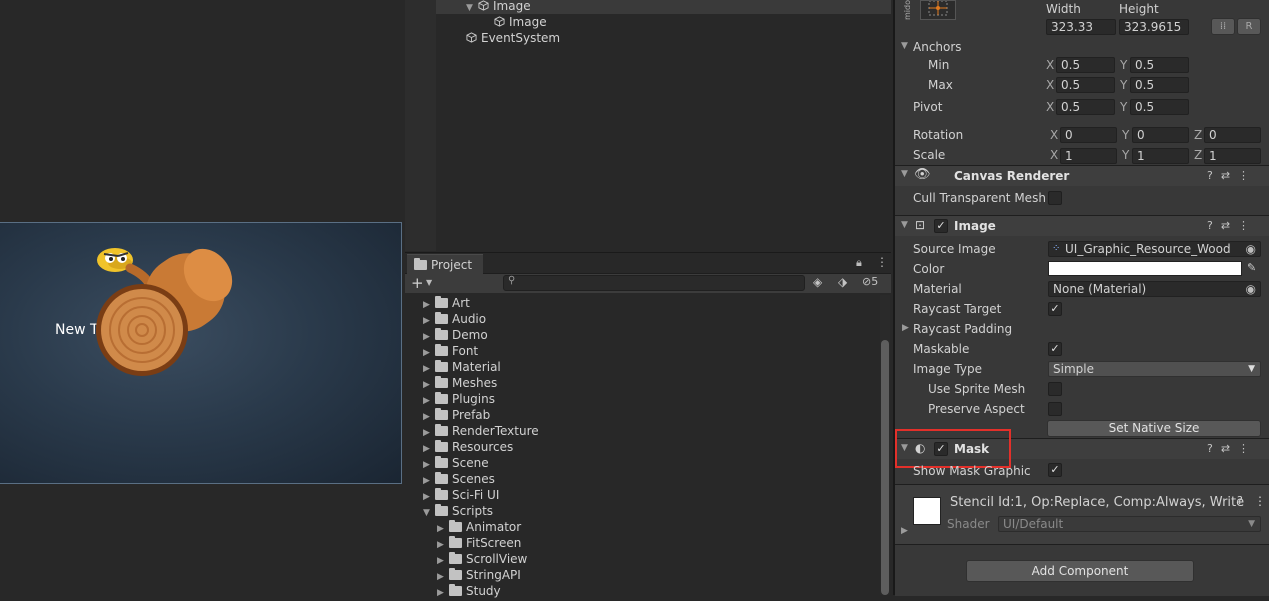 This screenshot has width=1269, height=601. I want to click on preserve-aspect-checkbox, so click(1055, 409).